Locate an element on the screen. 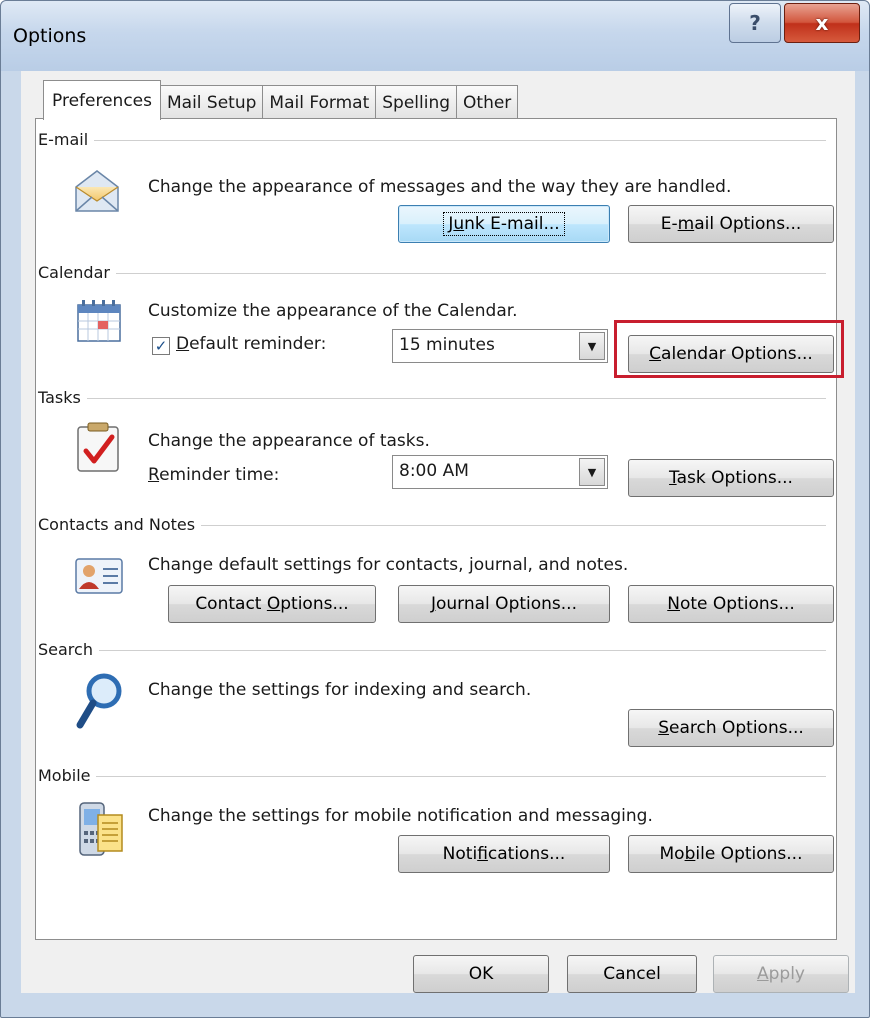  close-button: x is located at coordinates (822, 23).